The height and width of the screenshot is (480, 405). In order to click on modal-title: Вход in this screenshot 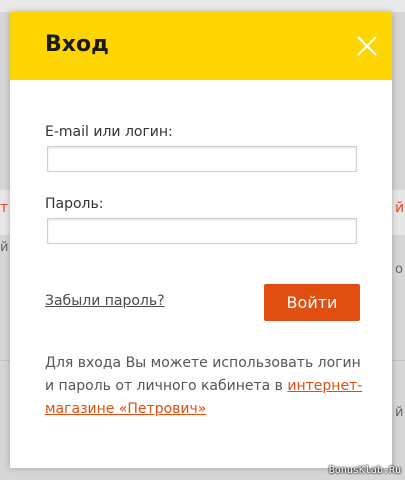, I will do `click(77, 44)`.